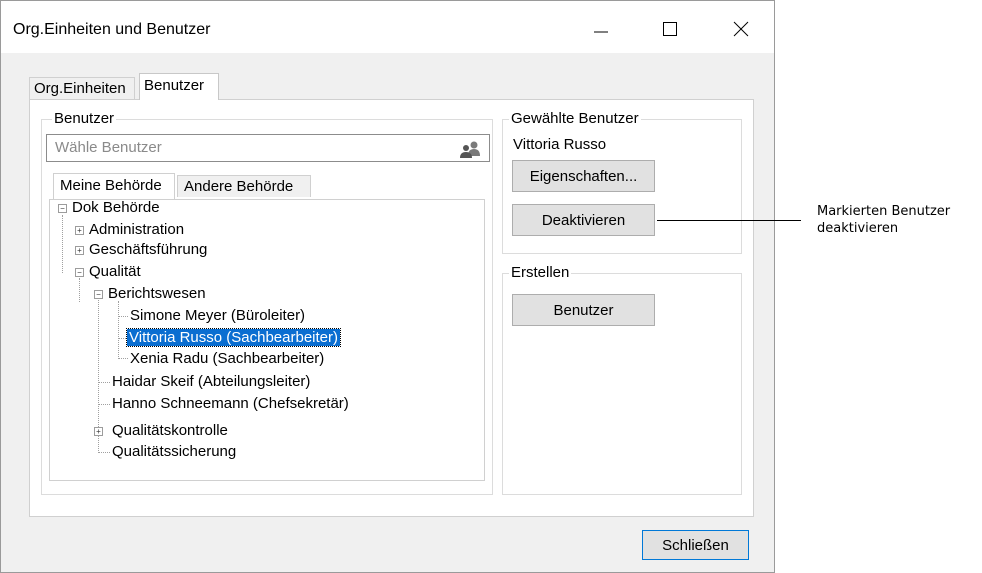 The width and height of the screenshot is (982, 573). I want to click on user-search-input: Wähle Benutzer, so click(268, 148).